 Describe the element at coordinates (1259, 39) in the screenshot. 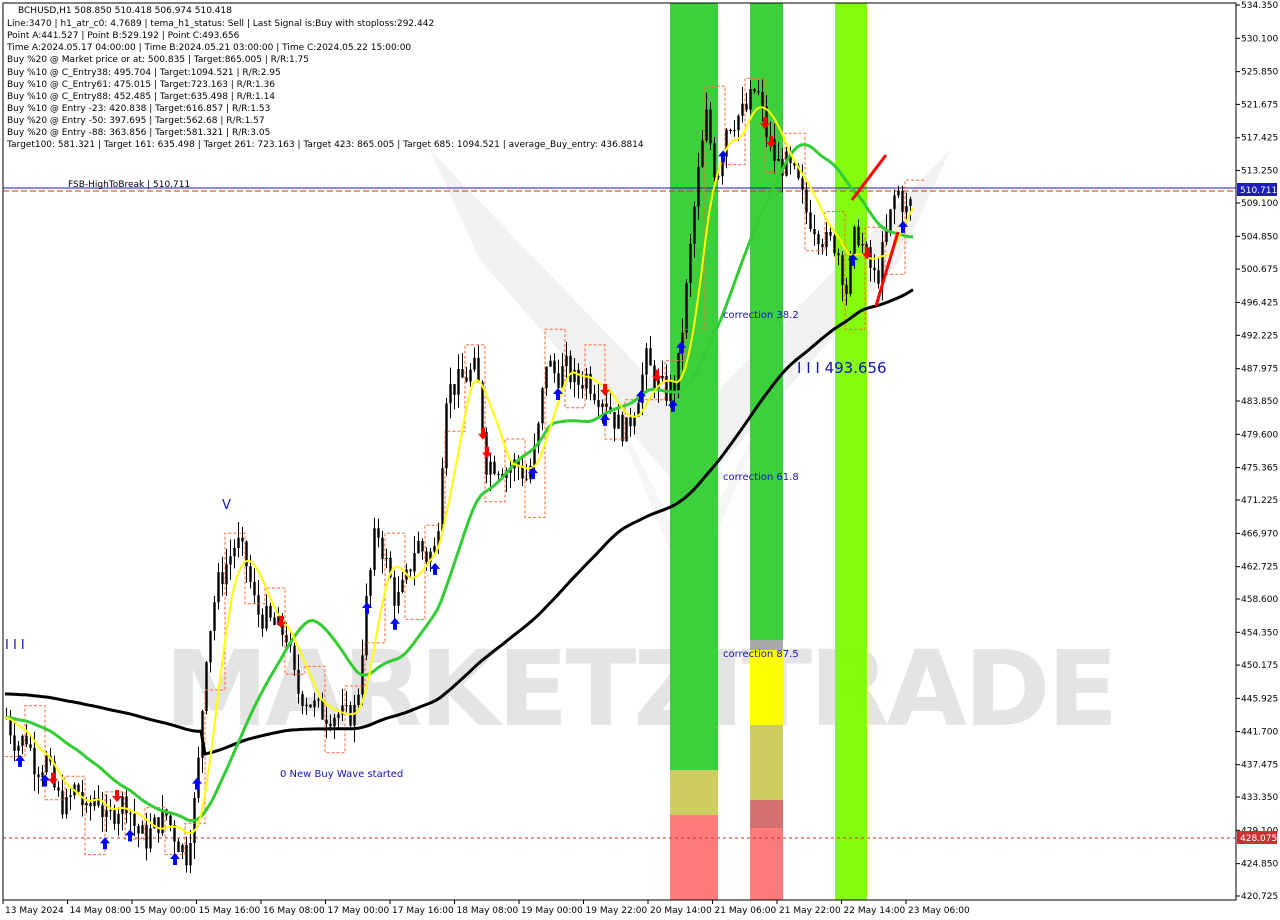

I see `price-tick-label: 530.100` at that location.